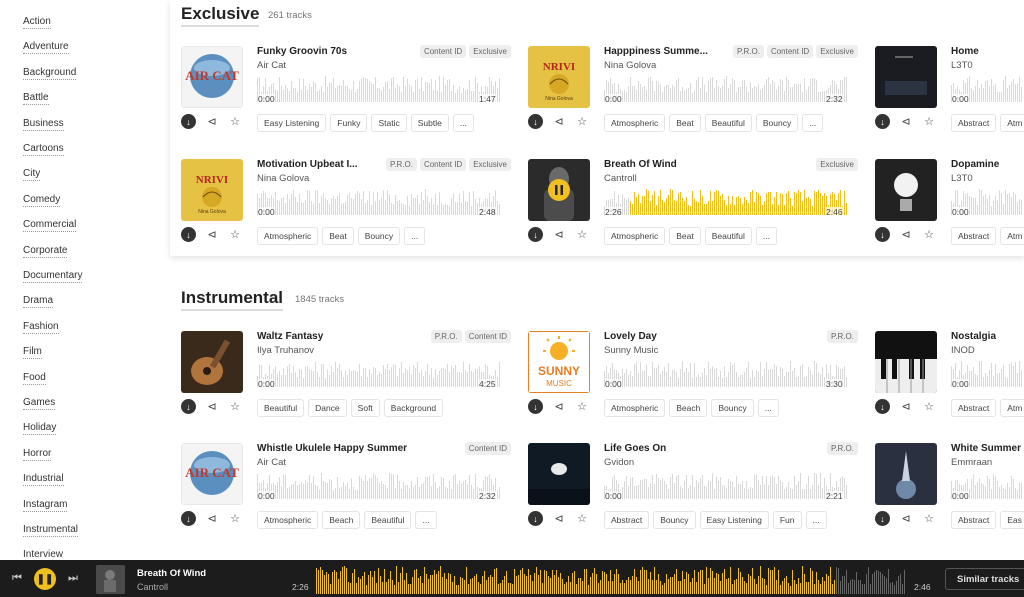 Image resolution: width=1024 pixels, height=597 pixels. I want to click on genre-link-drama: Drama, so click(38, 302).